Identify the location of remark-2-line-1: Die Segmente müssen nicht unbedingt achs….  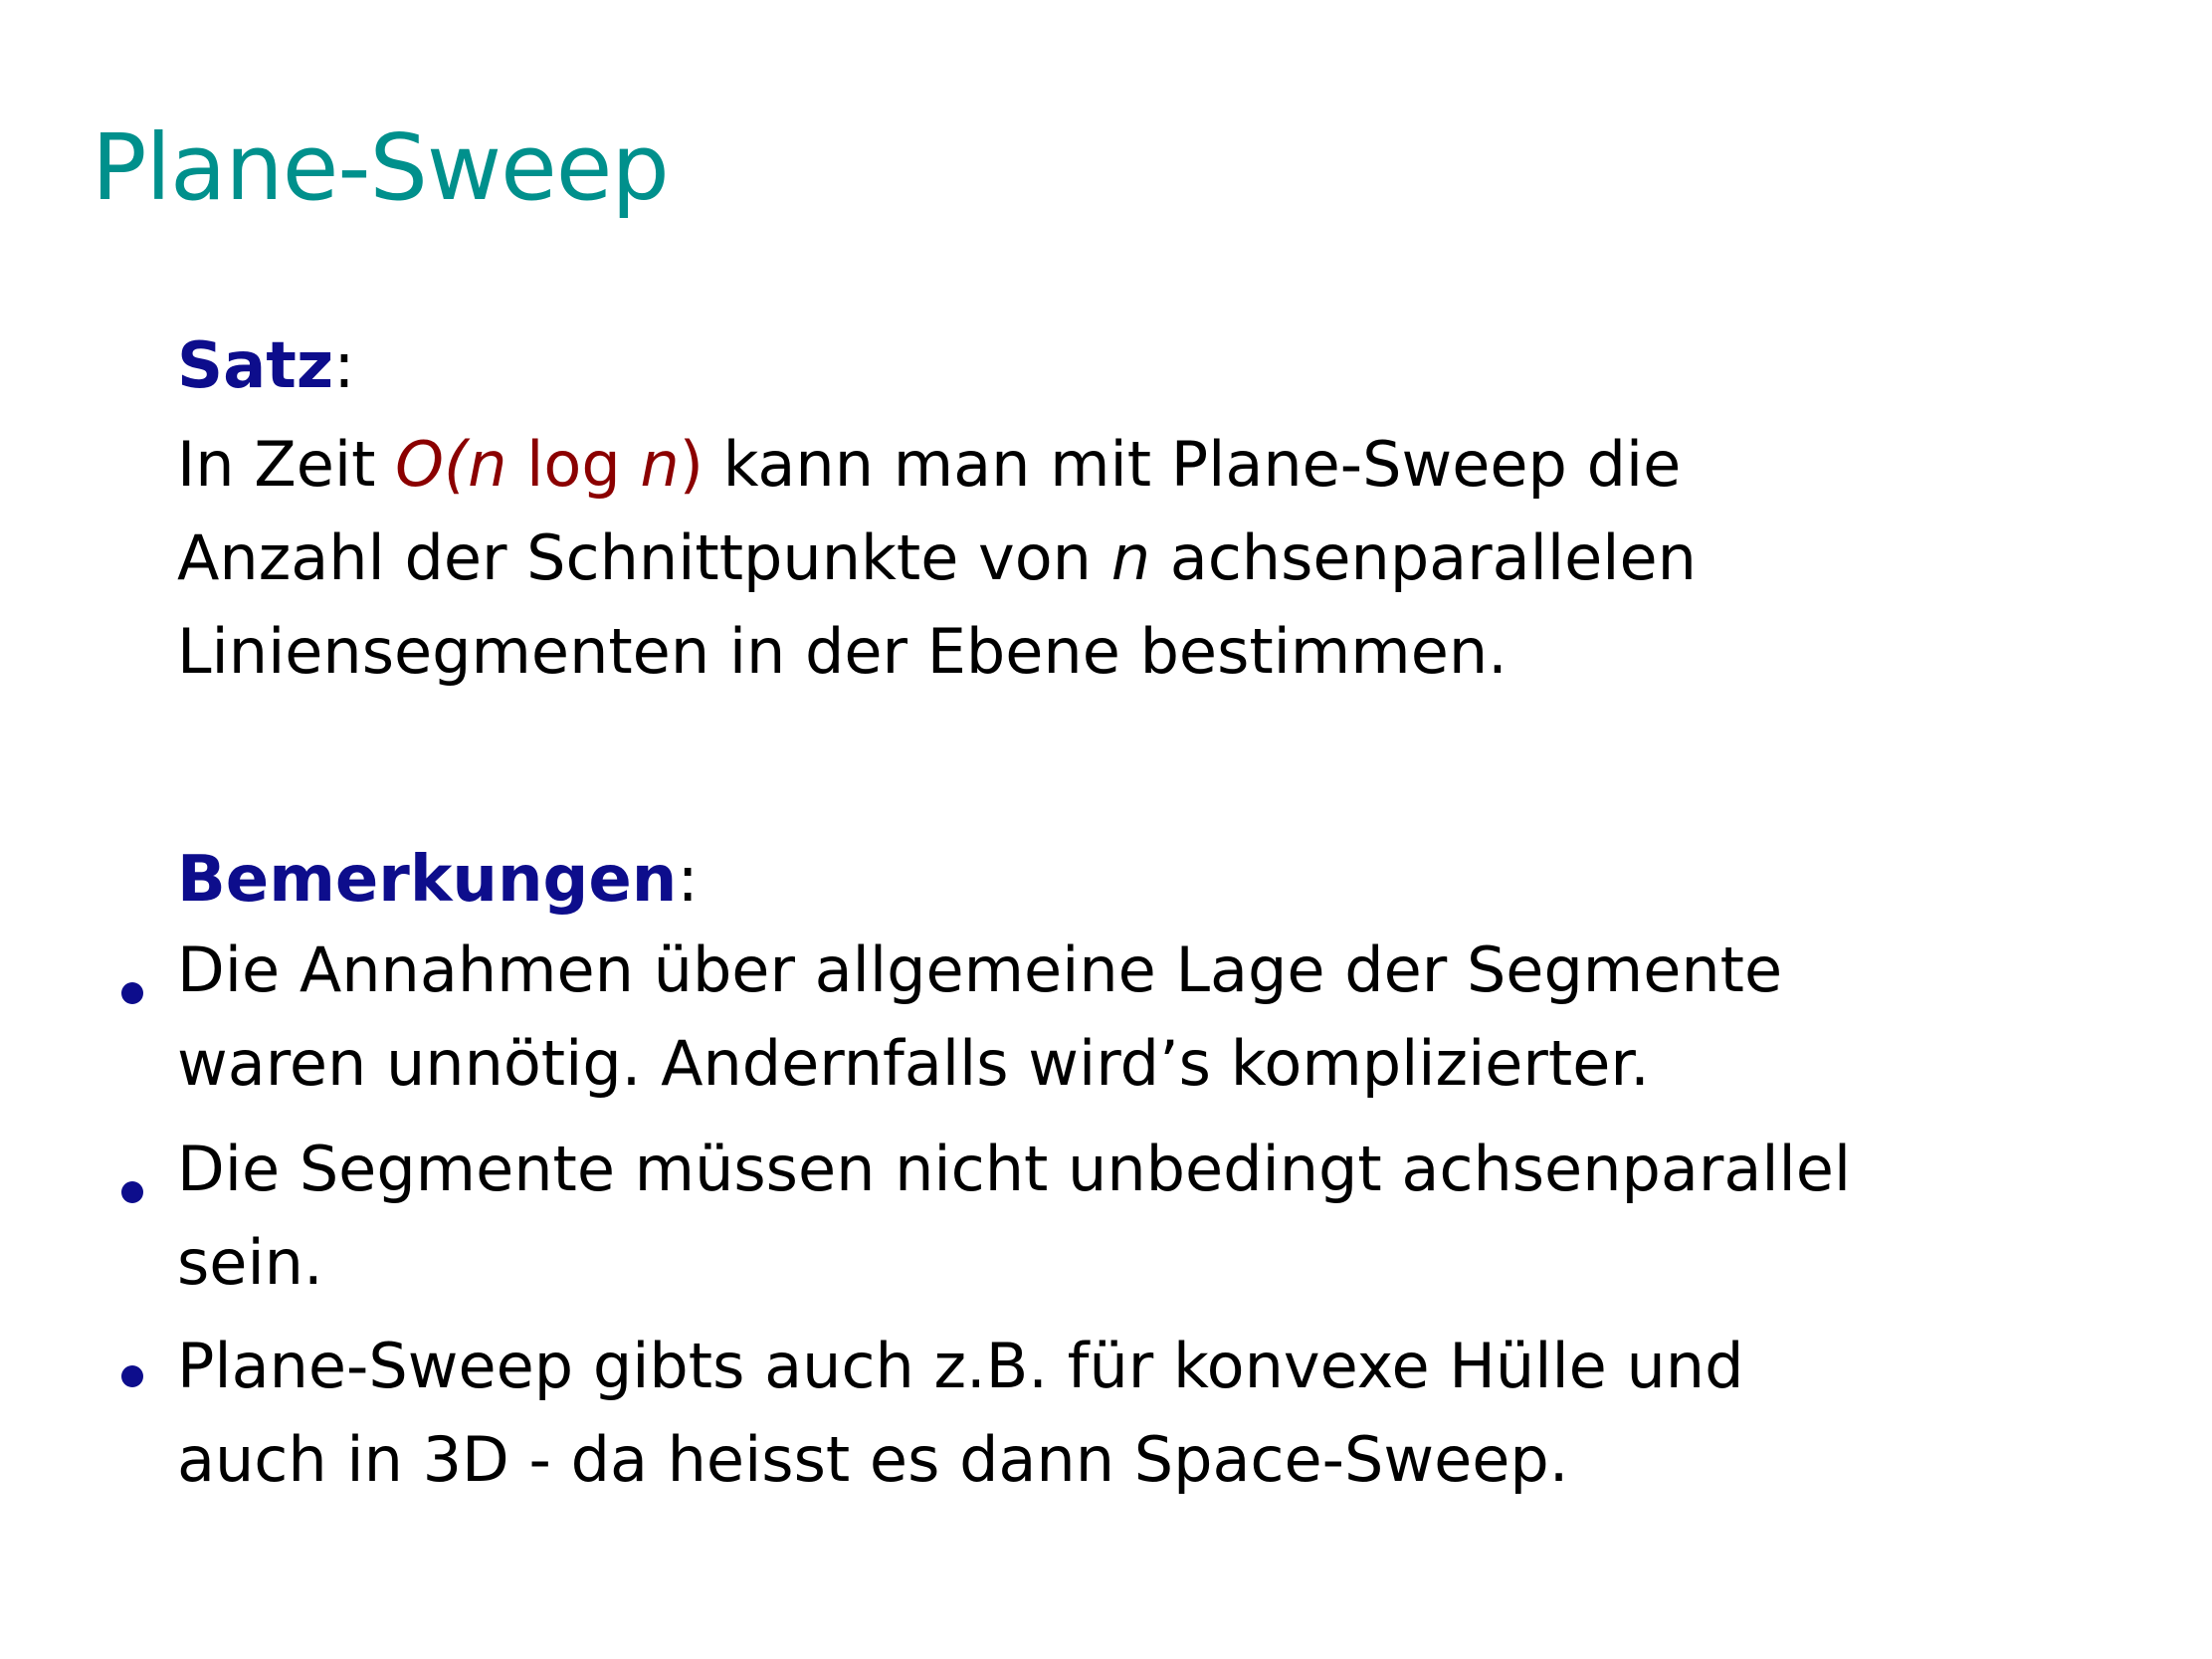
(1014, 1169).